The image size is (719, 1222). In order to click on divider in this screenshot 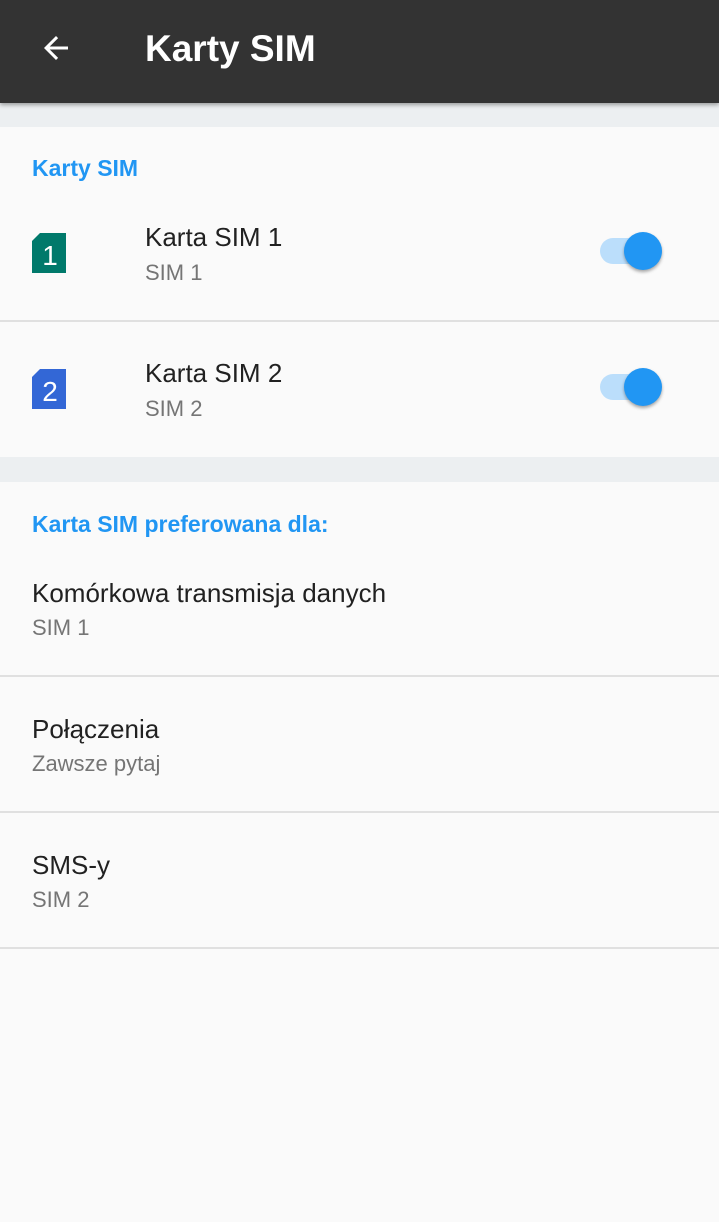, I will do `click(359, 948)`.